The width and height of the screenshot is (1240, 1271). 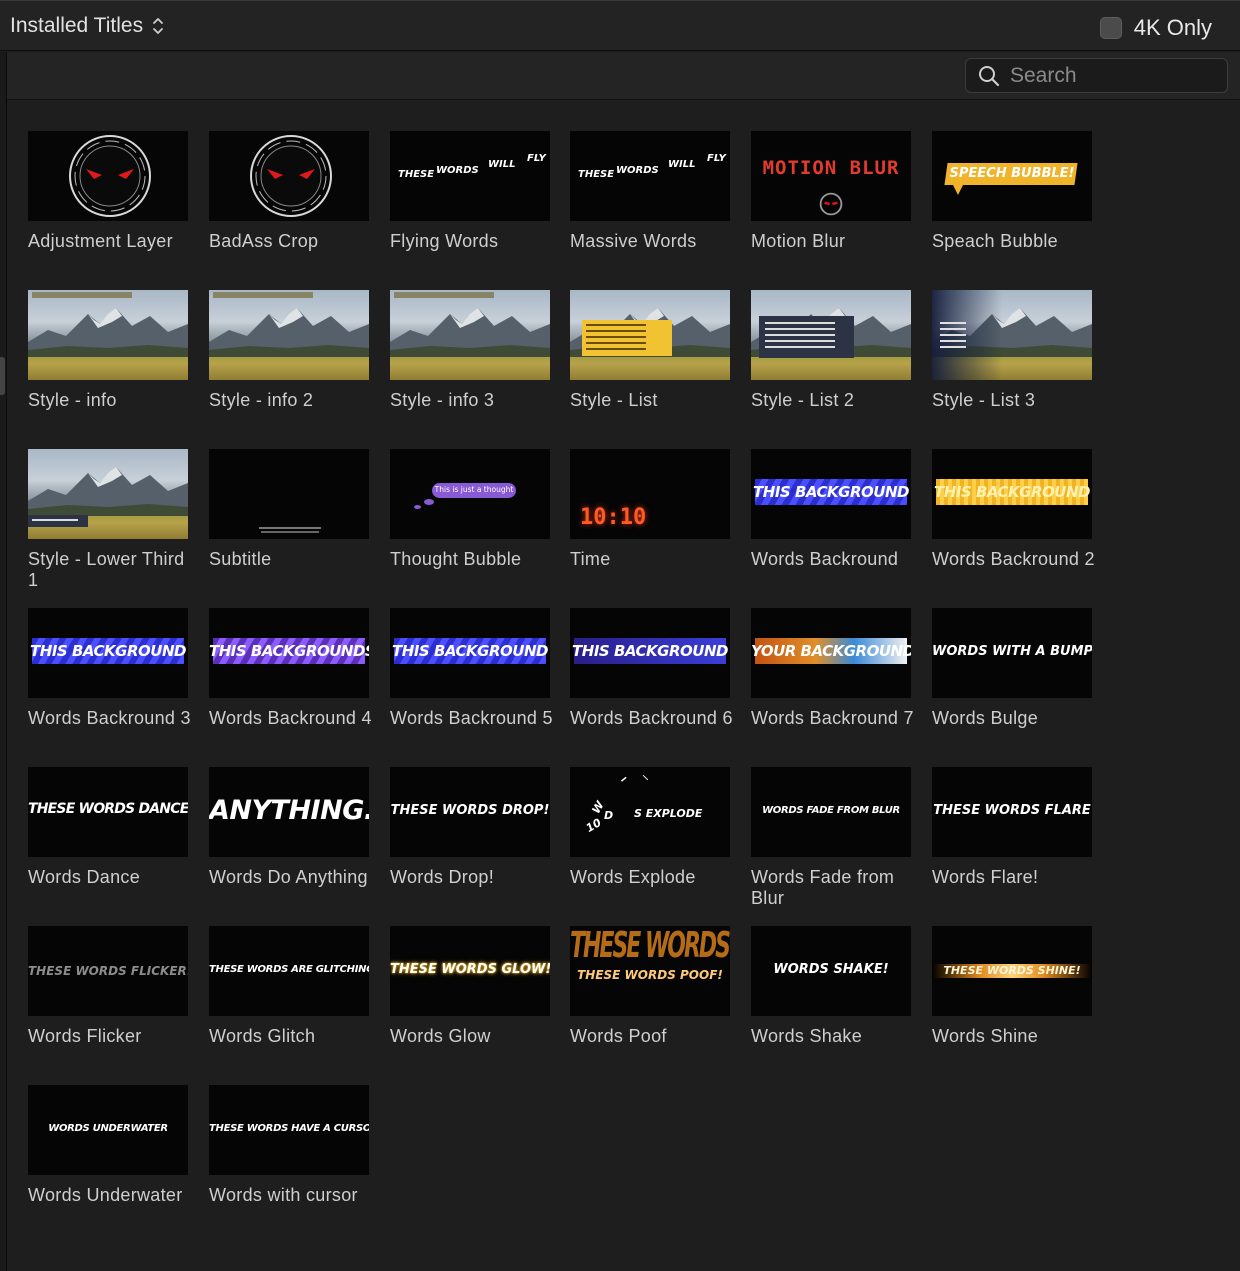 I want to click on title-tile: Style - Lower Third 1, so click(x=108, y=520).